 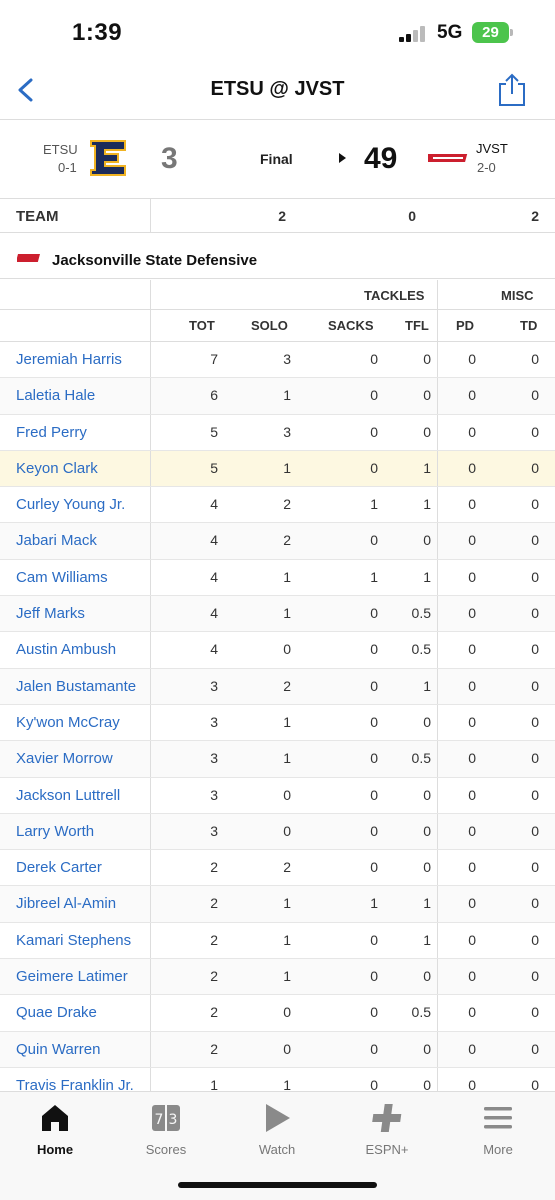 I want to click on column-header: TD, so click(x=529, y=325).